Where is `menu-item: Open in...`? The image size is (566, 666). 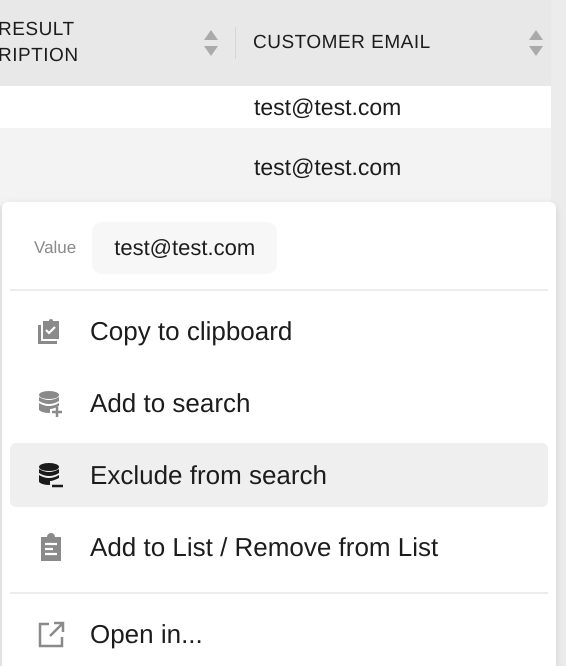
menu-item: Open in... is located at coordinates (279, 634).